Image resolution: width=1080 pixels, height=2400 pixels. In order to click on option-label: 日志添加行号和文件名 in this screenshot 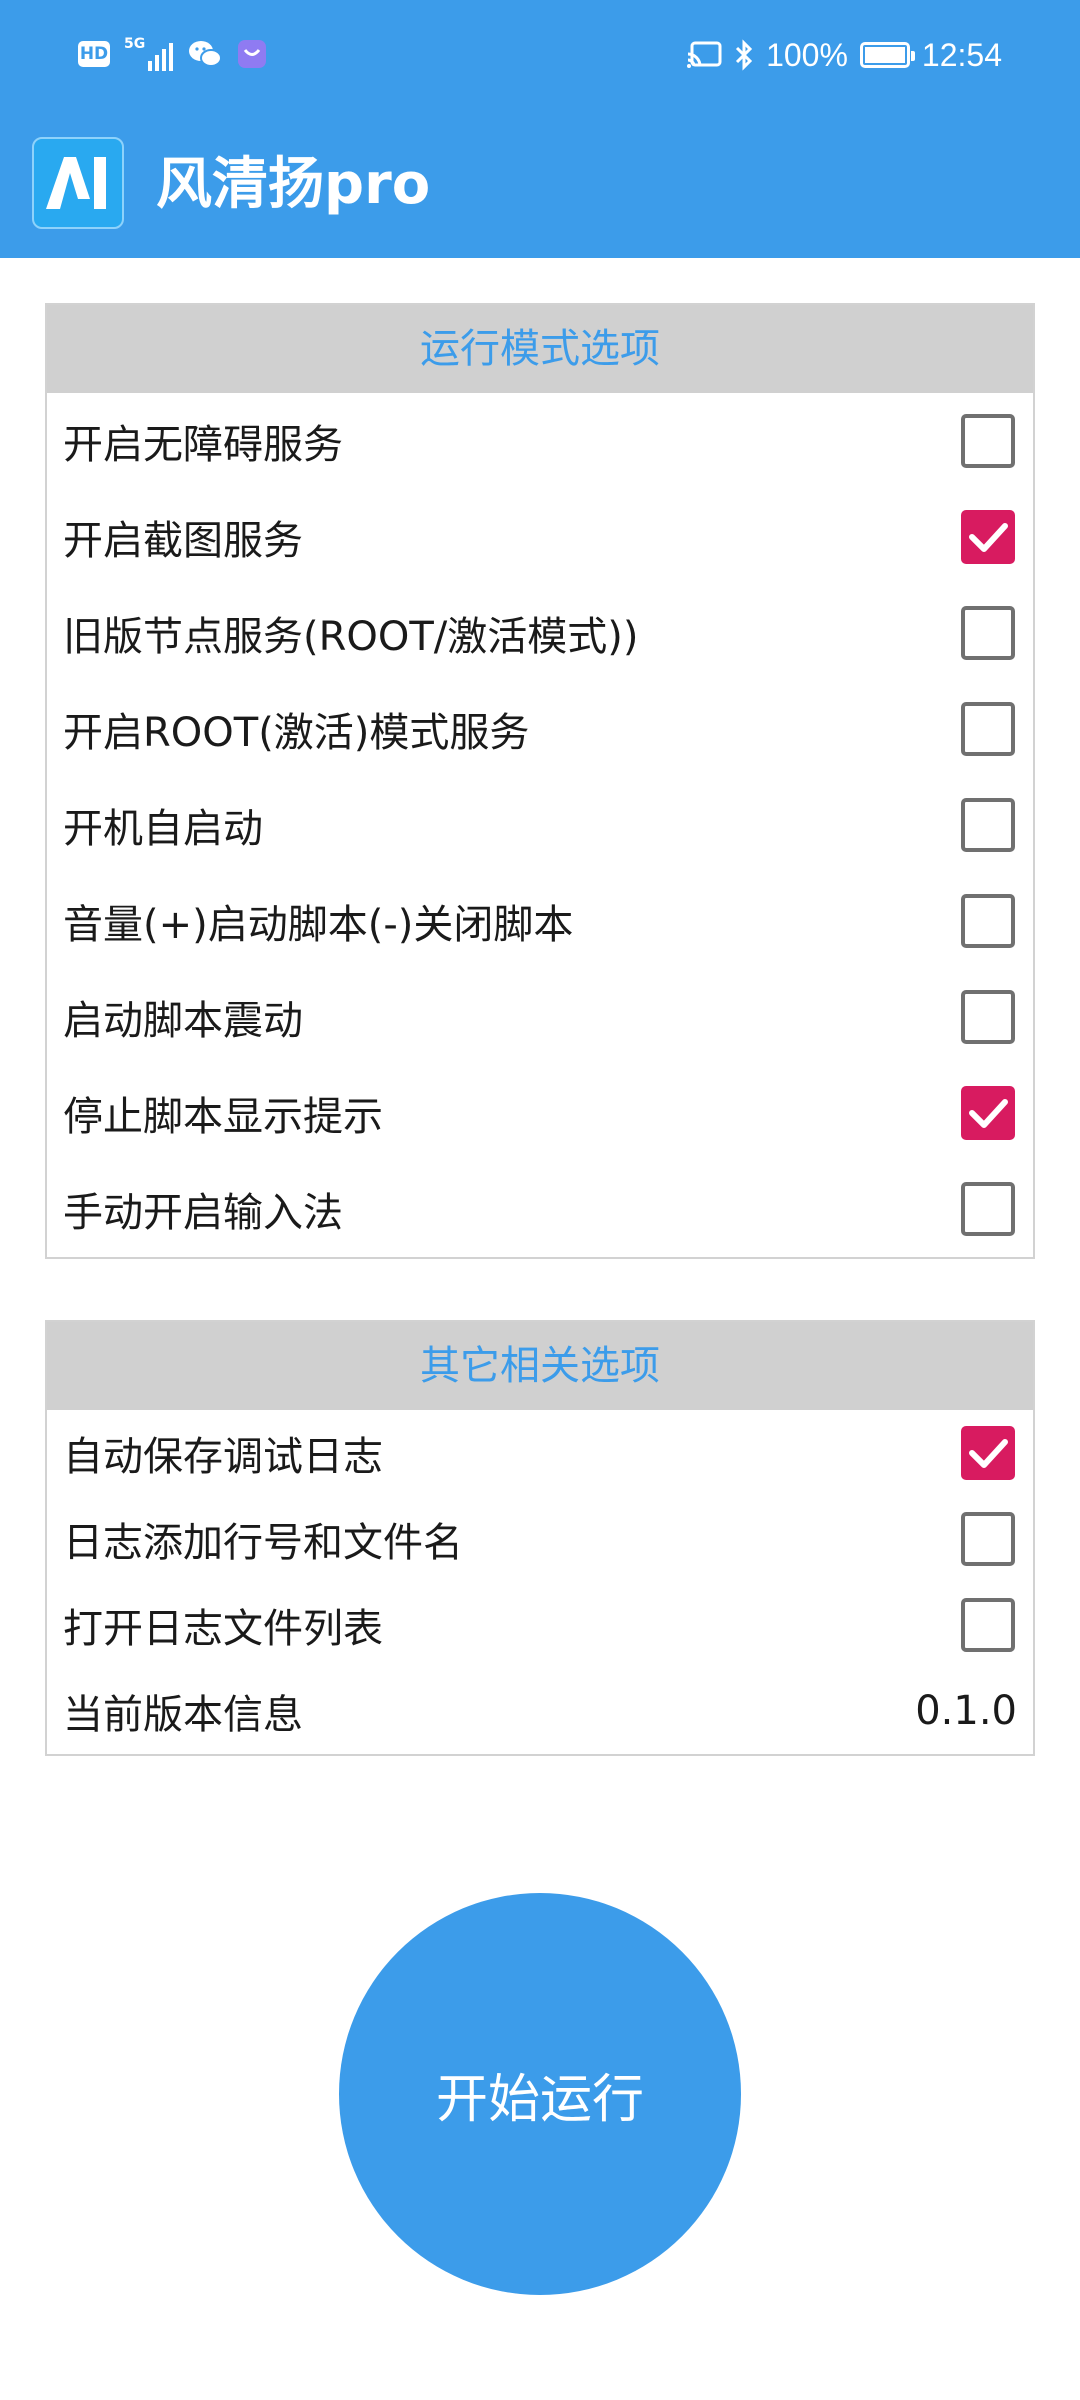, I will do `click(263, 1543)`.